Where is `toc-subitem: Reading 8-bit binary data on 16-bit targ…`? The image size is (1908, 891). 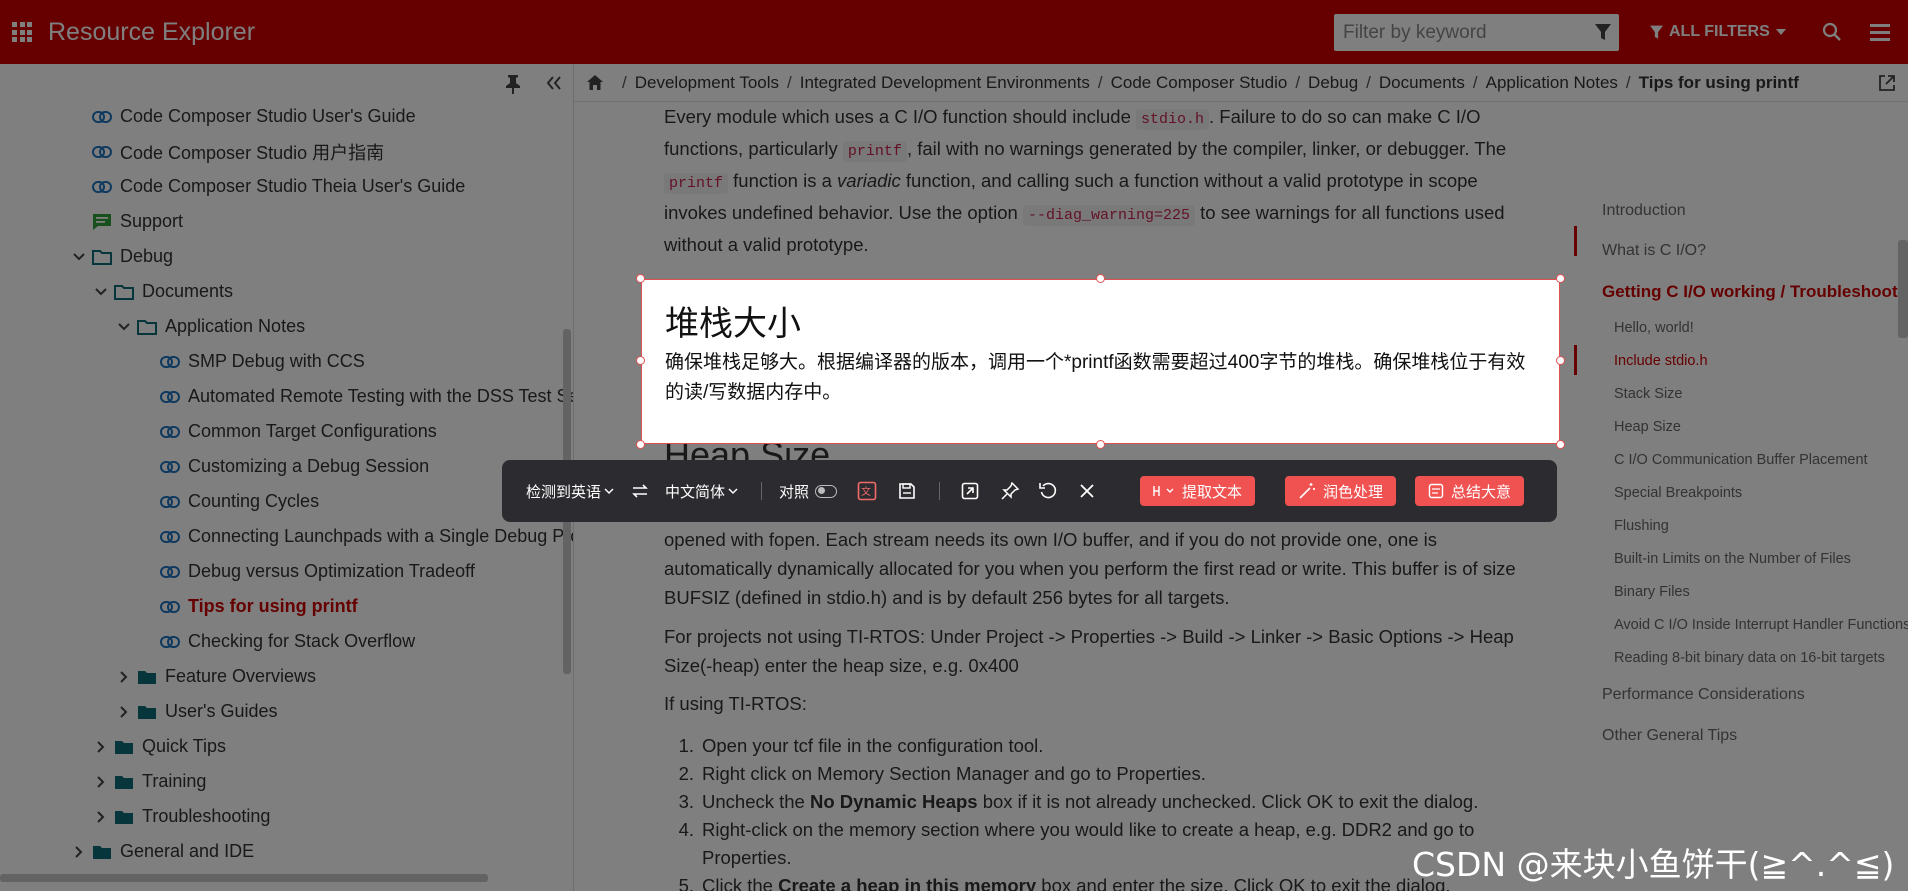 toc-subitem: Reading 8-bit binary data on 16-bit targ… is located at coordinates (1749, 658).